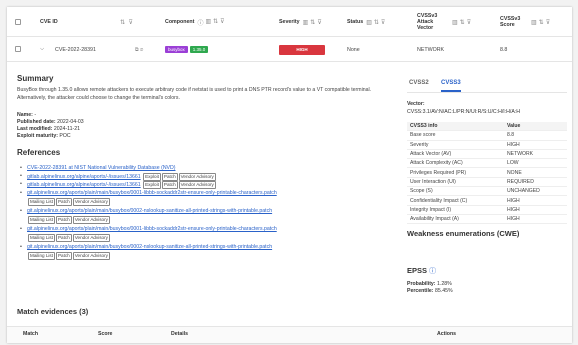 Image resolution: width=578 pixels, height=345 pixels. Describe the element at coordinates (300, 22) in the screenshot. I see `header-severity: Severity ▥ ⇅ ⊽` at that location.